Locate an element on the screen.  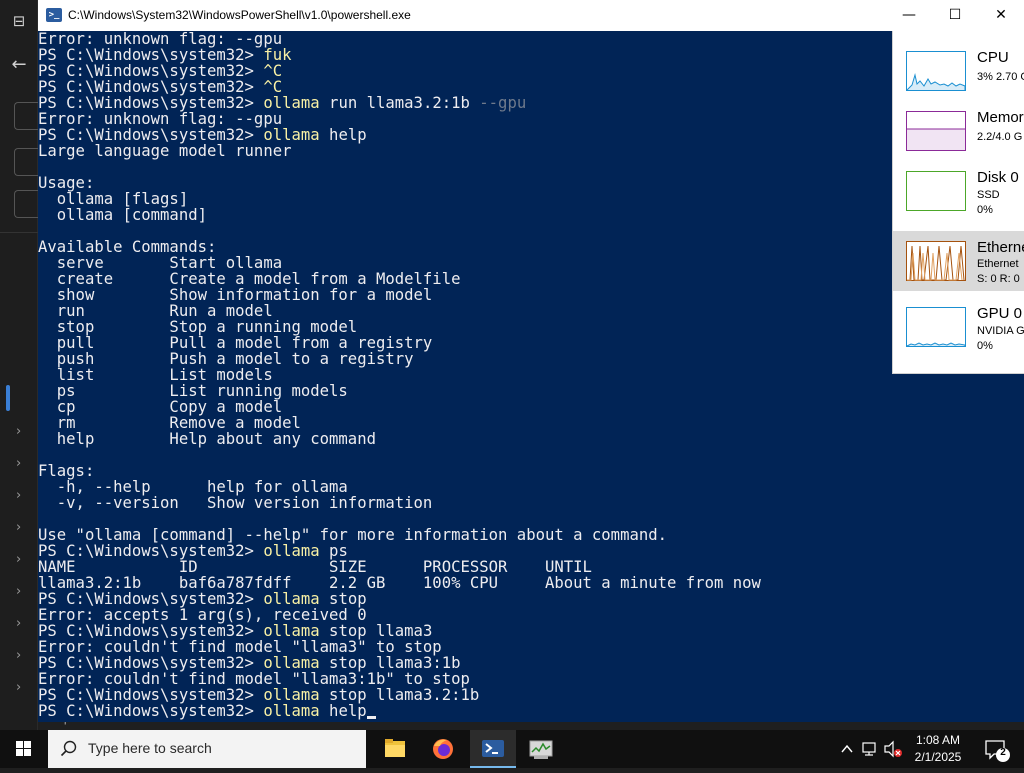
search-icon is located at coordinates (68, 748).